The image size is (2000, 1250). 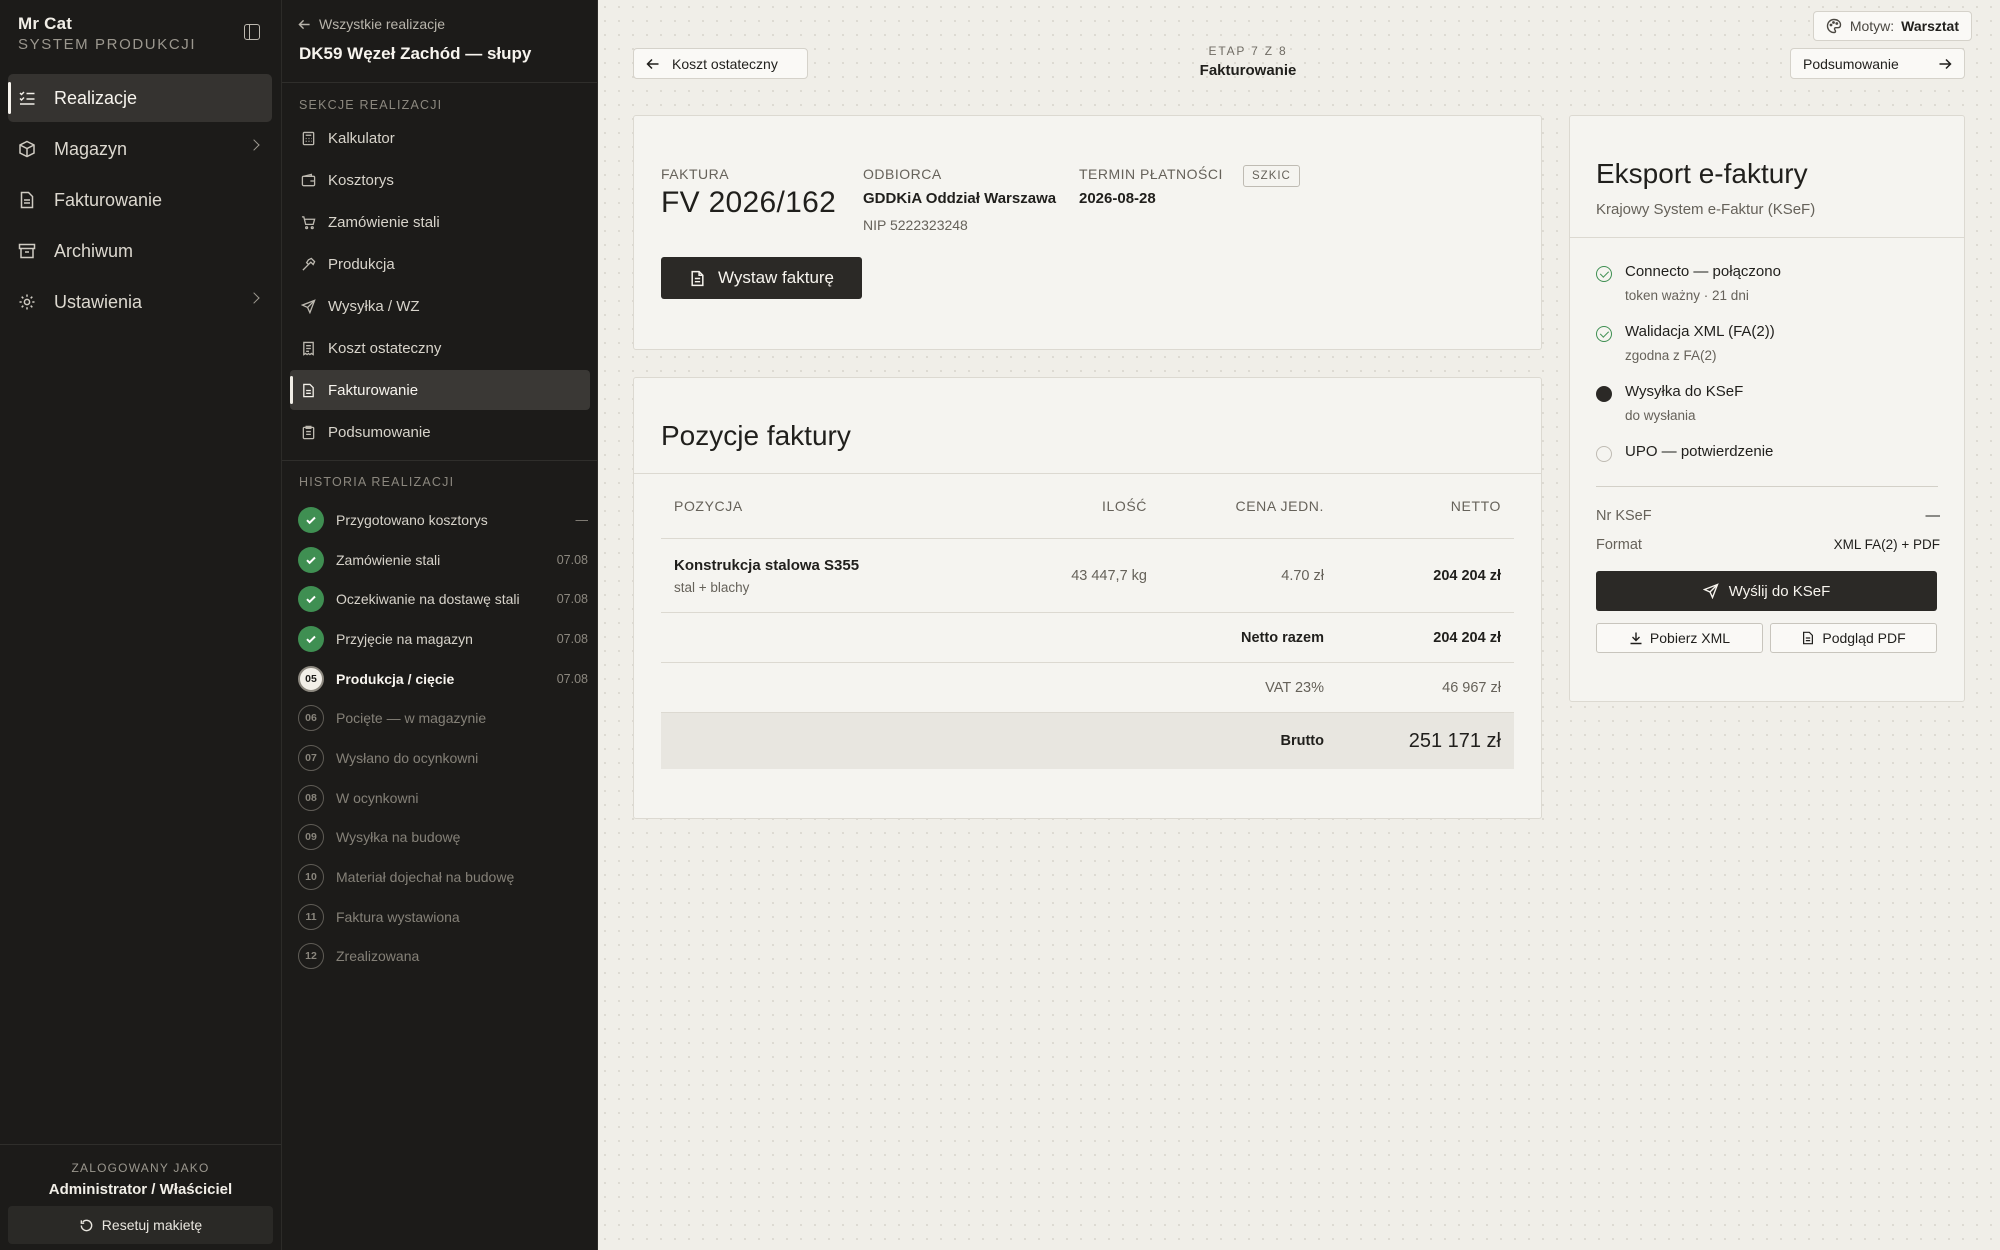 What do you see at coordinates (1768, 413) in the screenshot?
I see `ksef-step: Wysyłka do KSeF do wysłania` at bounding box center [1768, 413].